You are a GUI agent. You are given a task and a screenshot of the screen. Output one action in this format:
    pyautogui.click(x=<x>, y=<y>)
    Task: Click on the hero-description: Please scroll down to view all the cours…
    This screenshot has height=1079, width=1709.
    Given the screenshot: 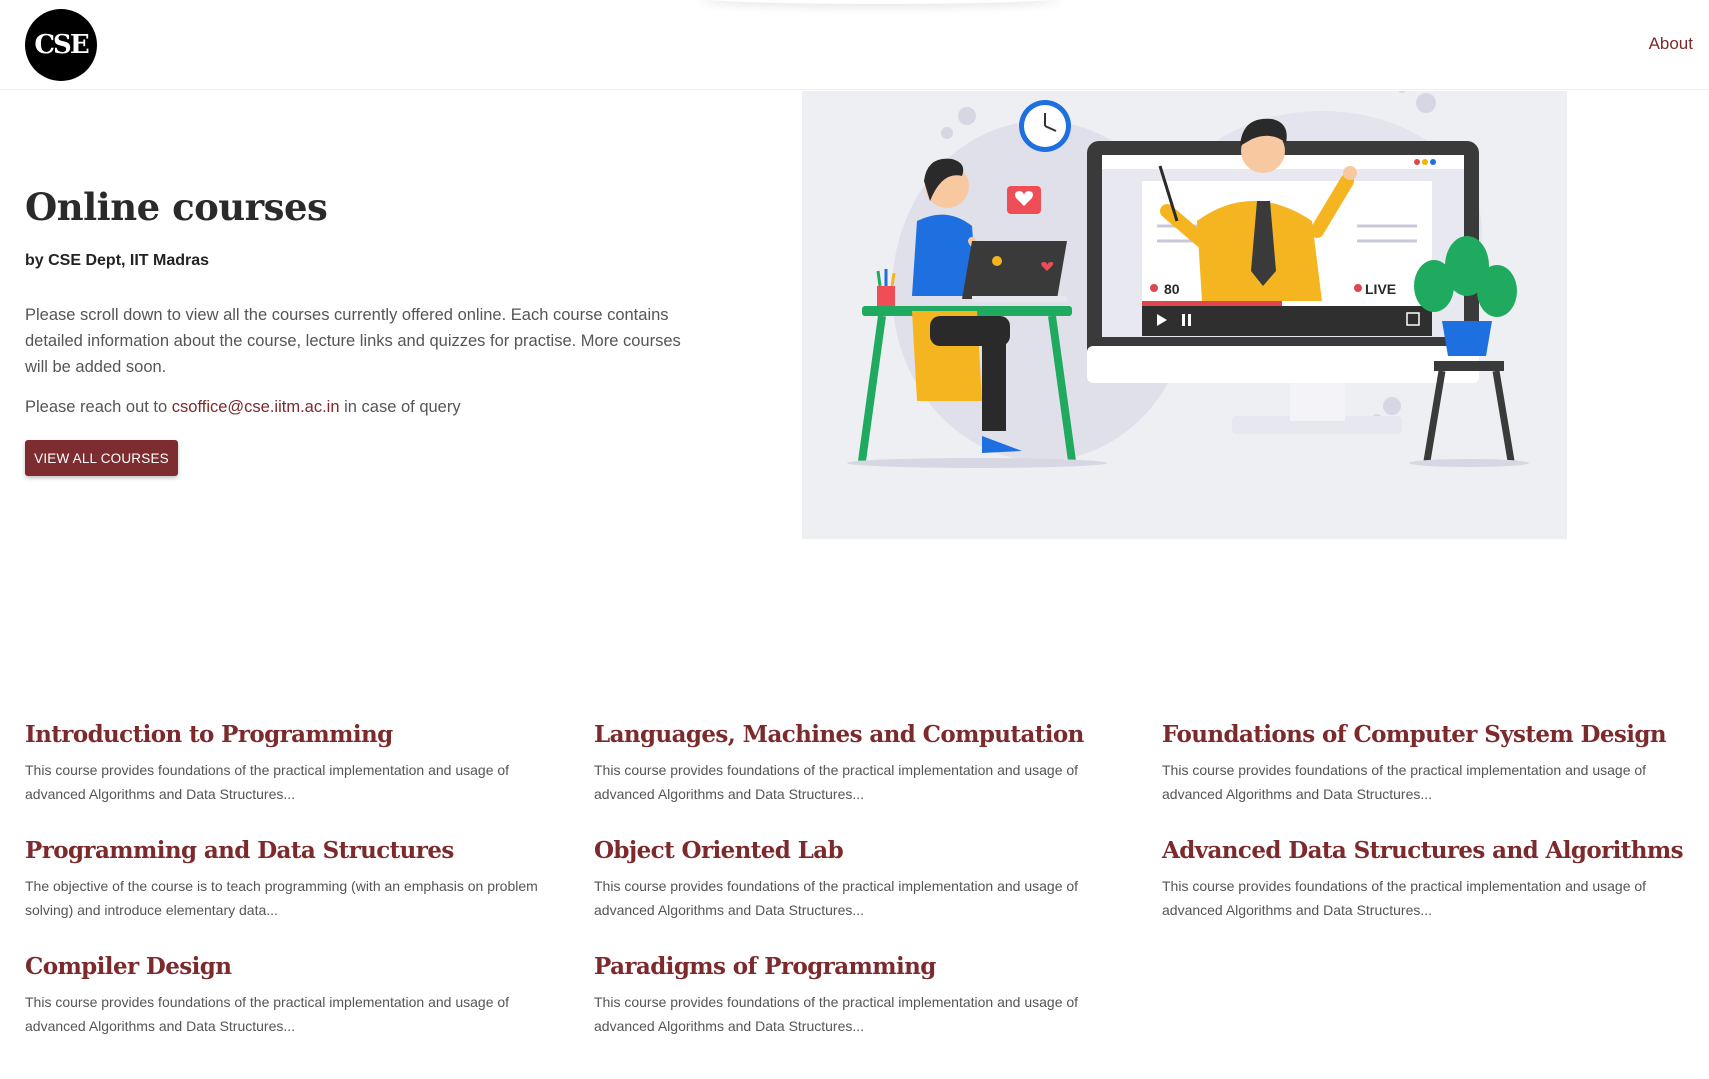 What is the action you would take?
    pyautogui.click(x=353, y=341)
    